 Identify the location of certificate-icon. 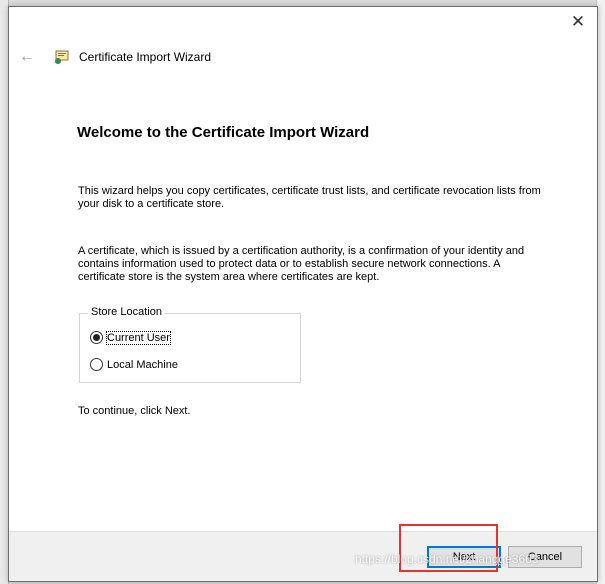
(61, 57).